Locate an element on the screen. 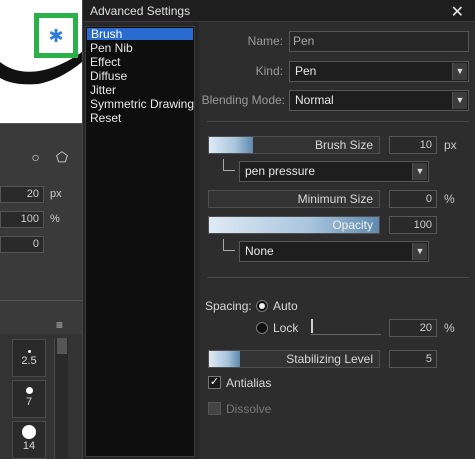 The width and height of the screenshot is (475, 459). spacing-slider is located at coordinates (346, 327).